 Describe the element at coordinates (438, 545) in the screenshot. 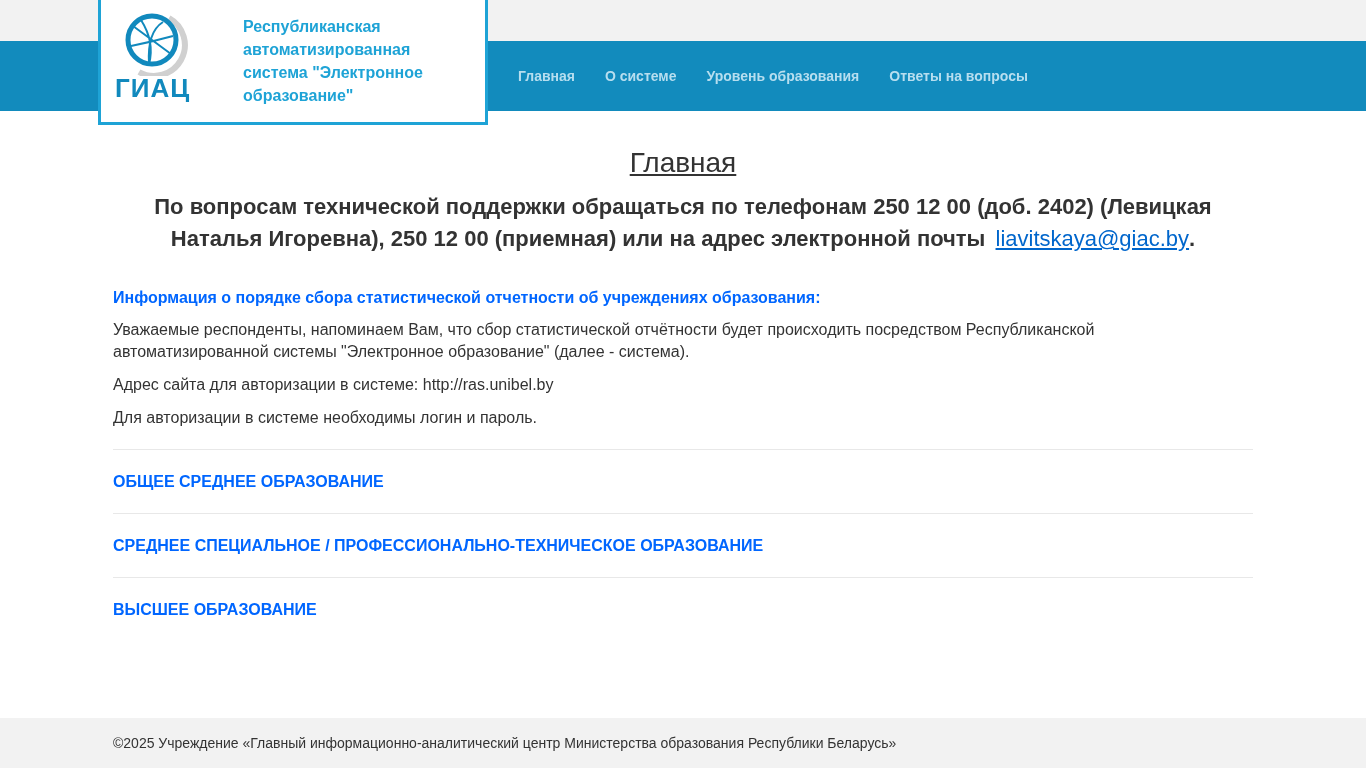

I see `section-link: СРЕДНЕЕ СПЕЦИАЛЬНОЕ / ПРОФЕССИОНАЛЬНО-ТЕХНИЧЕСКОЕ ОБРАЗОВАНИЕ` at that location.